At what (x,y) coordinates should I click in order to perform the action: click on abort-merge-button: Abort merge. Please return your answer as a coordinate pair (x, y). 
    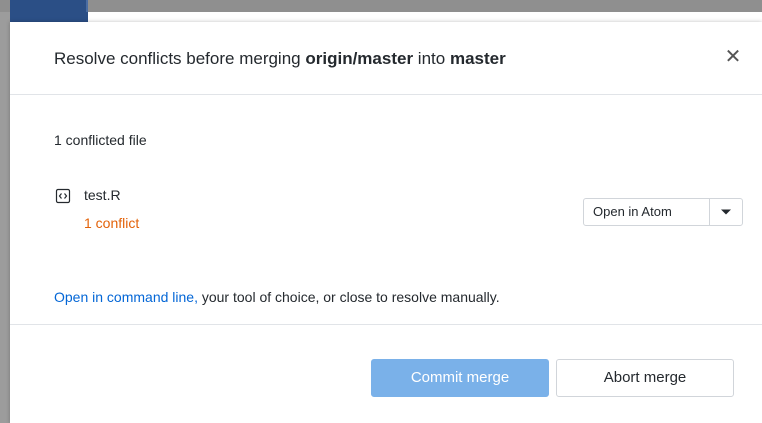
    Looking at the image, I should click on (645, 378).